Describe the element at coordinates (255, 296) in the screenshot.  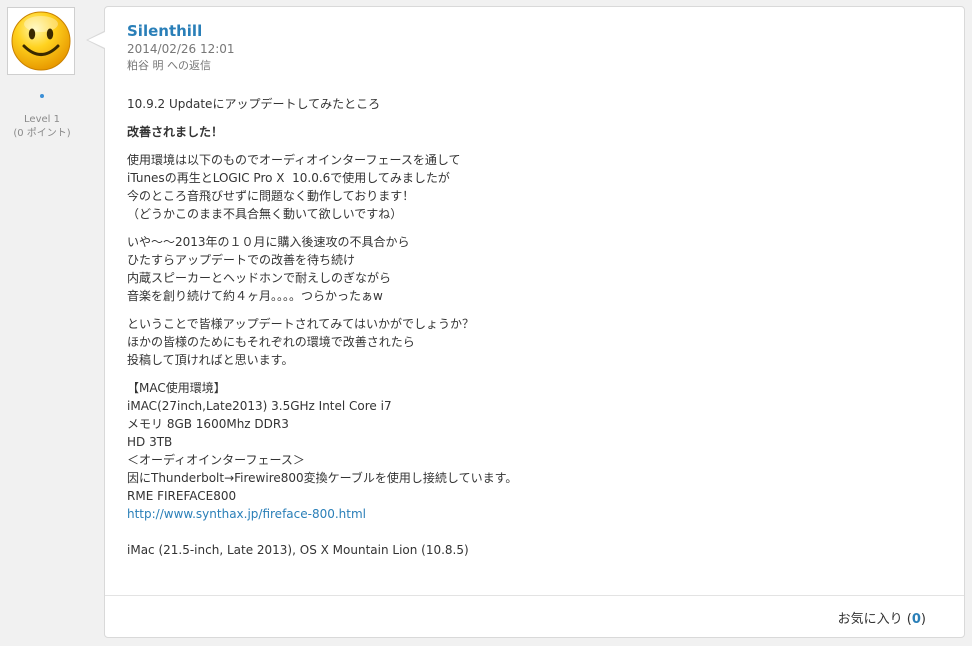
I see `text-line: 音楽を創り続けて約４ヶ月。。。。つらかったぁw` at that location.